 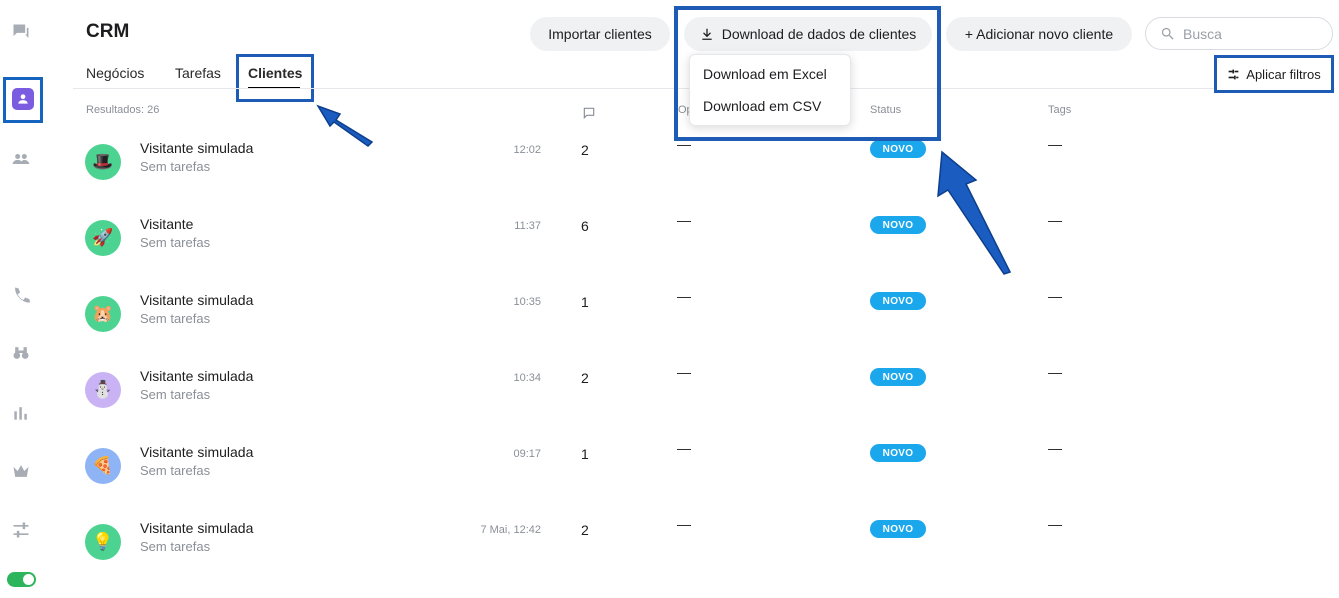 I want to click on avatar-emoji: 🍕, so click(x=103, y=465).